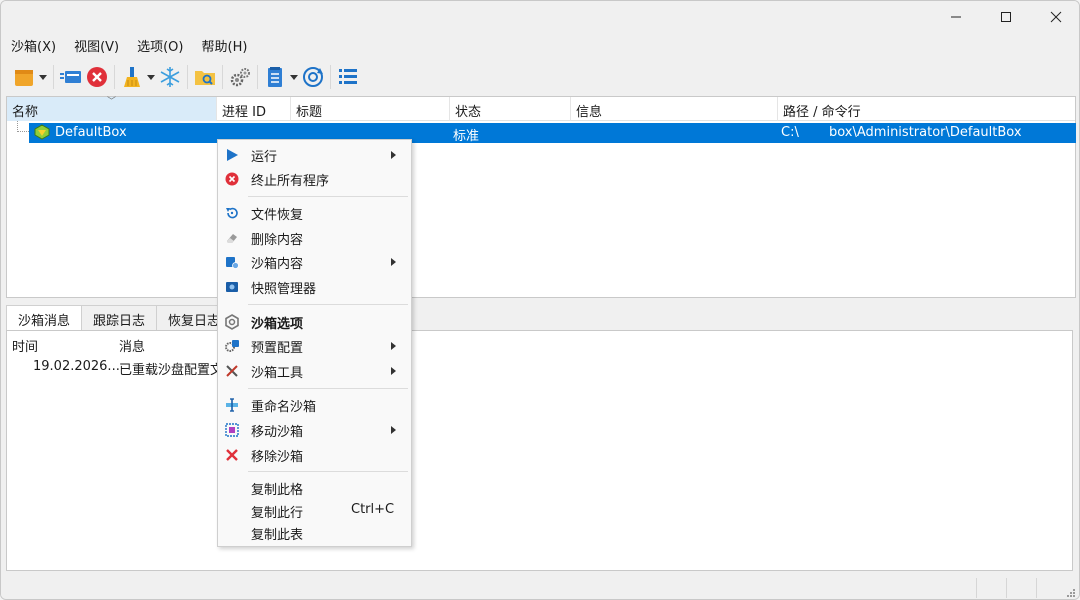  Describe the element at coordinates (42, 134) in the screenshot. I see `sandbox-icon` at that location.